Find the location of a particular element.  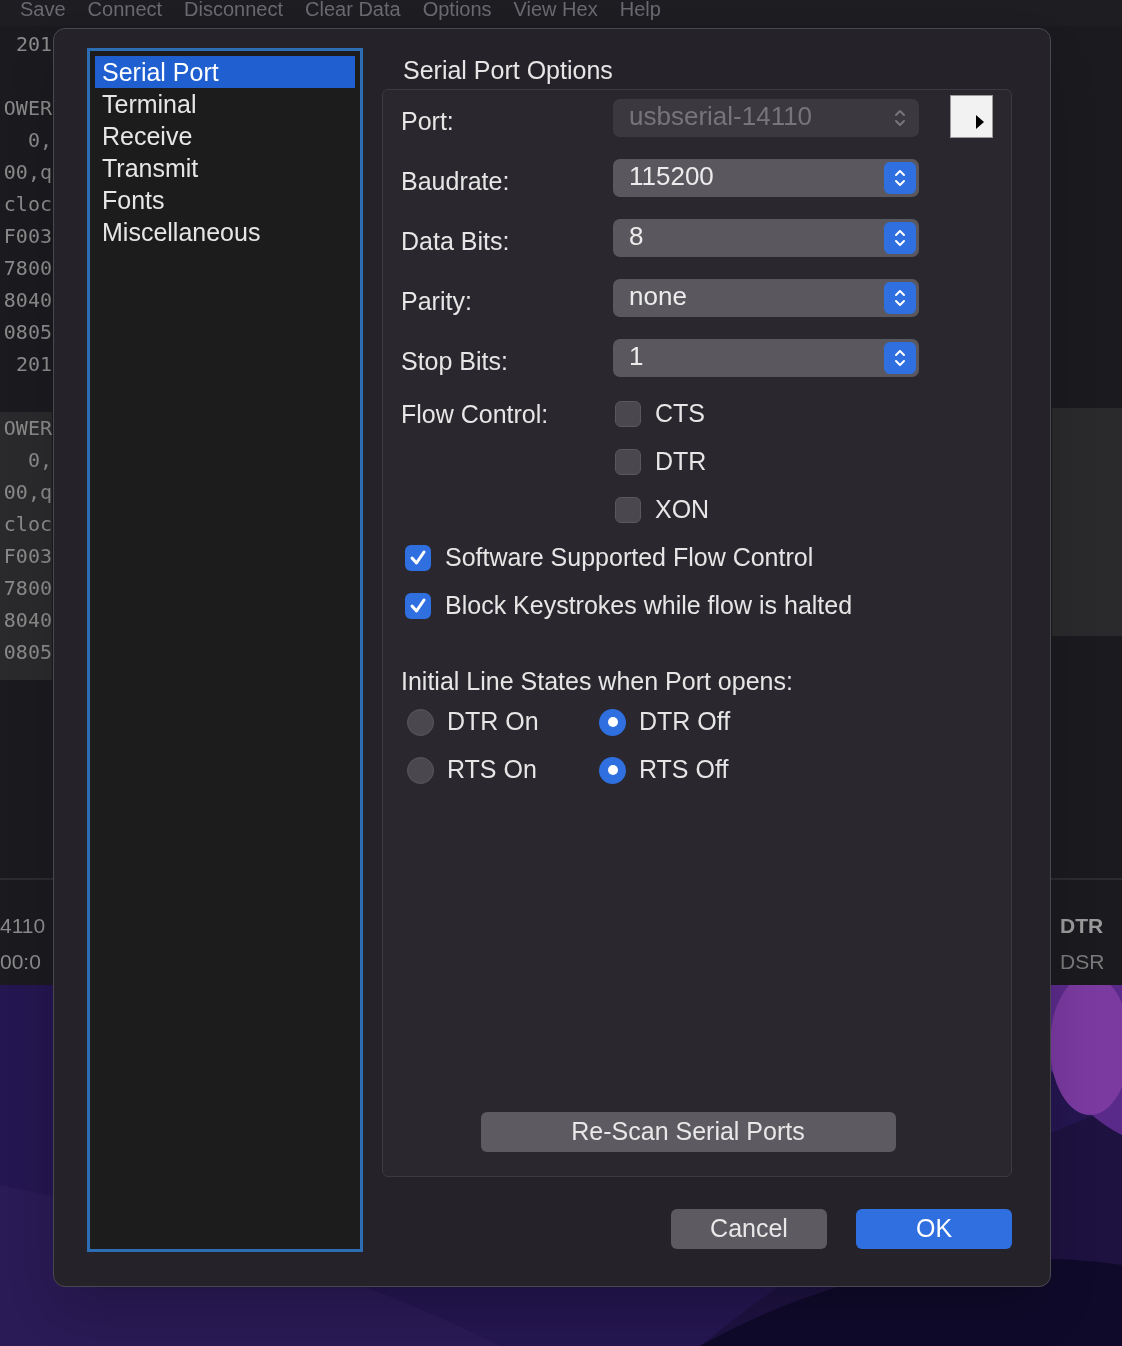

field-label: Data Bits: is located at coordinates (456, 242).